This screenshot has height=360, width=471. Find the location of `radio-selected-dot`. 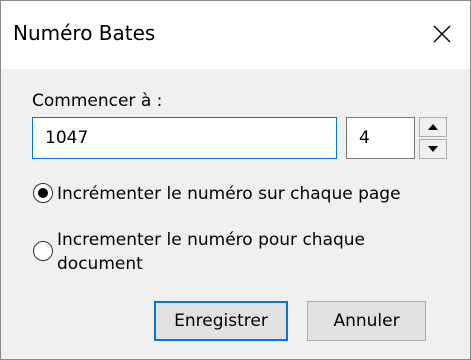

radio-selected-dot is located at coordinates (43, 193).